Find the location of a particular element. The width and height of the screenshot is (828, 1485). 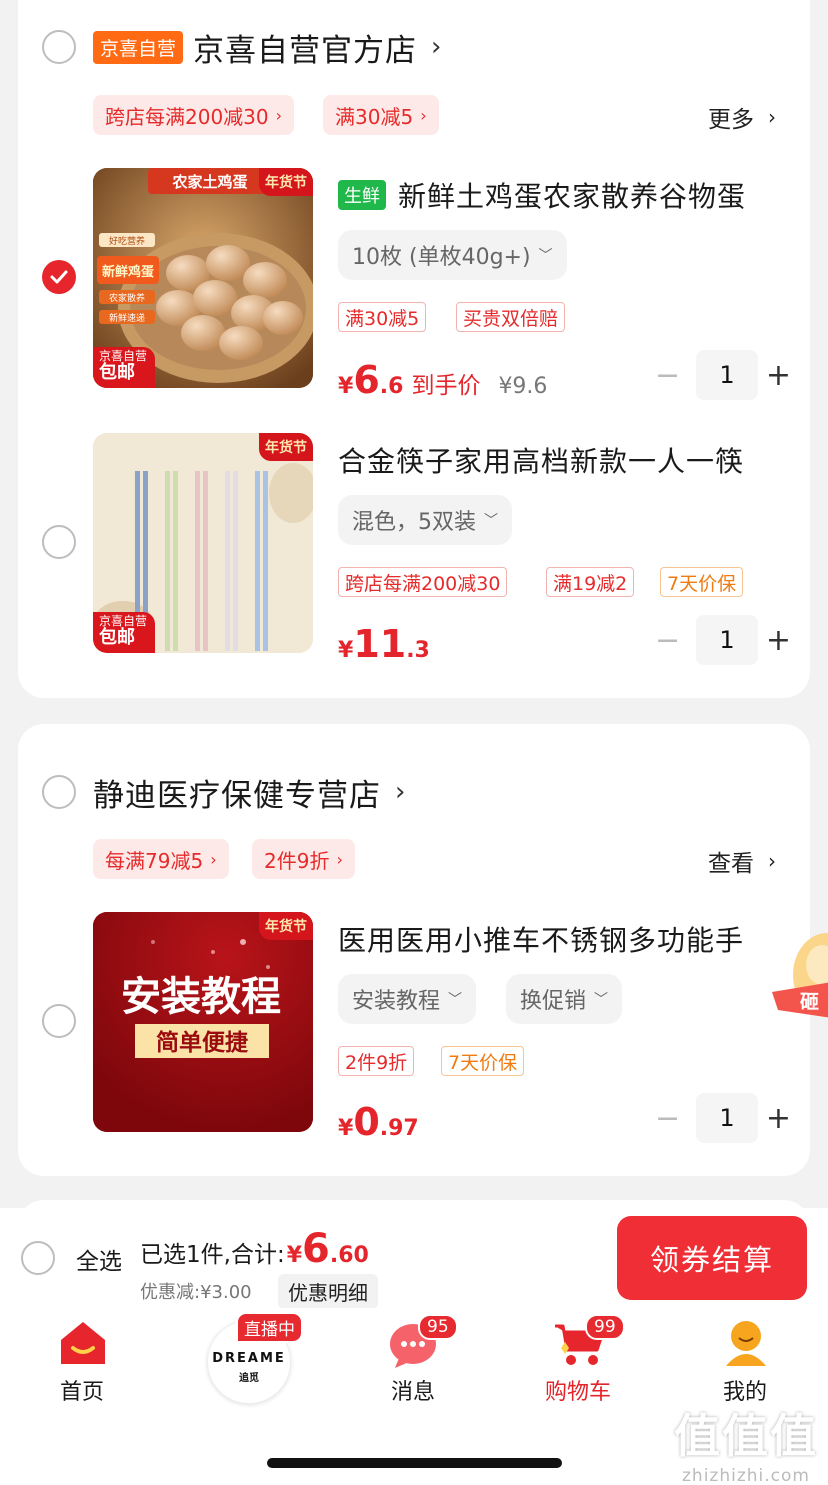

price-integer: 0 is located at coordinates (366, 1122).